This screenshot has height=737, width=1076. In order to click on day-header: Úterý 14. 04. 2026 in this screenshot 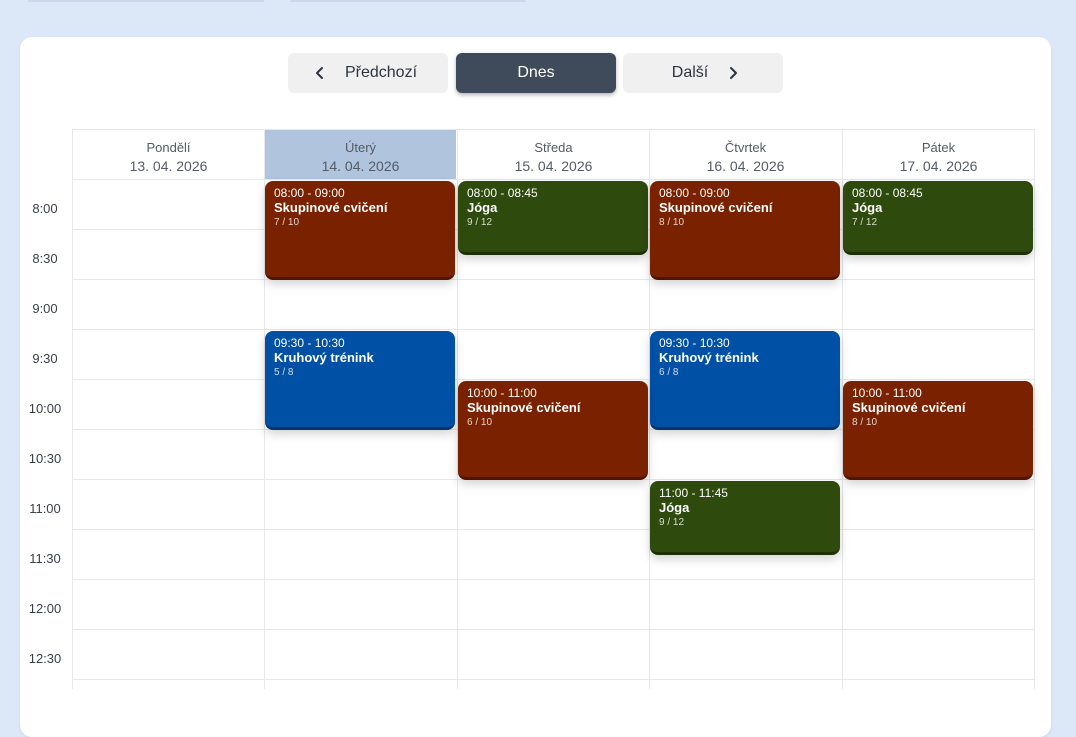, I will do `click(360, 154)`.